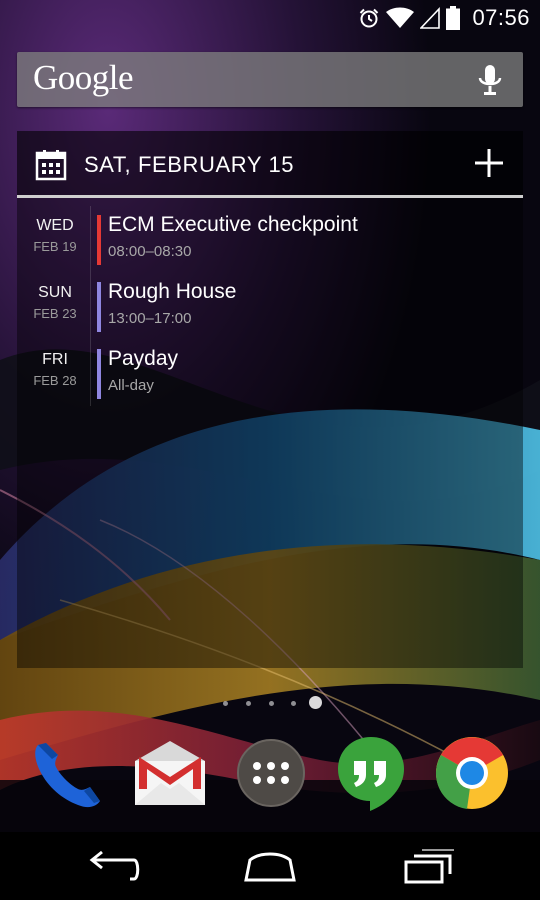 The image size is (540, 900). What do you see at coordinates (150, 318) in the screenshot?
I see `event-time: 13:00–17:00` at bounding box center [150, 318].